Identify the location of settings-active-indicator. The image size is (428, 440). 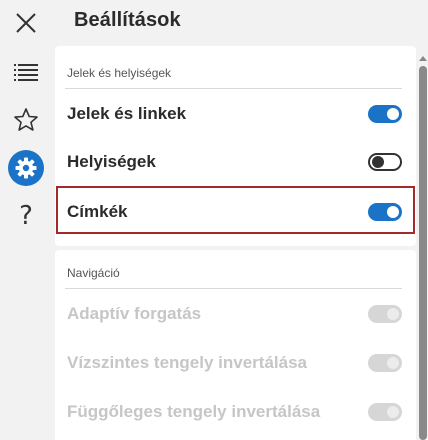
(26, 168).